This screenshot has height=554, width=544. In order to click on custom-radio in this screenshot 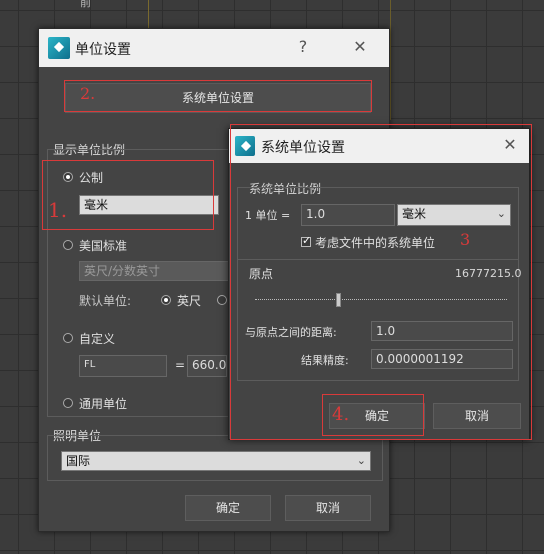, I will do `click(68, 338)`.